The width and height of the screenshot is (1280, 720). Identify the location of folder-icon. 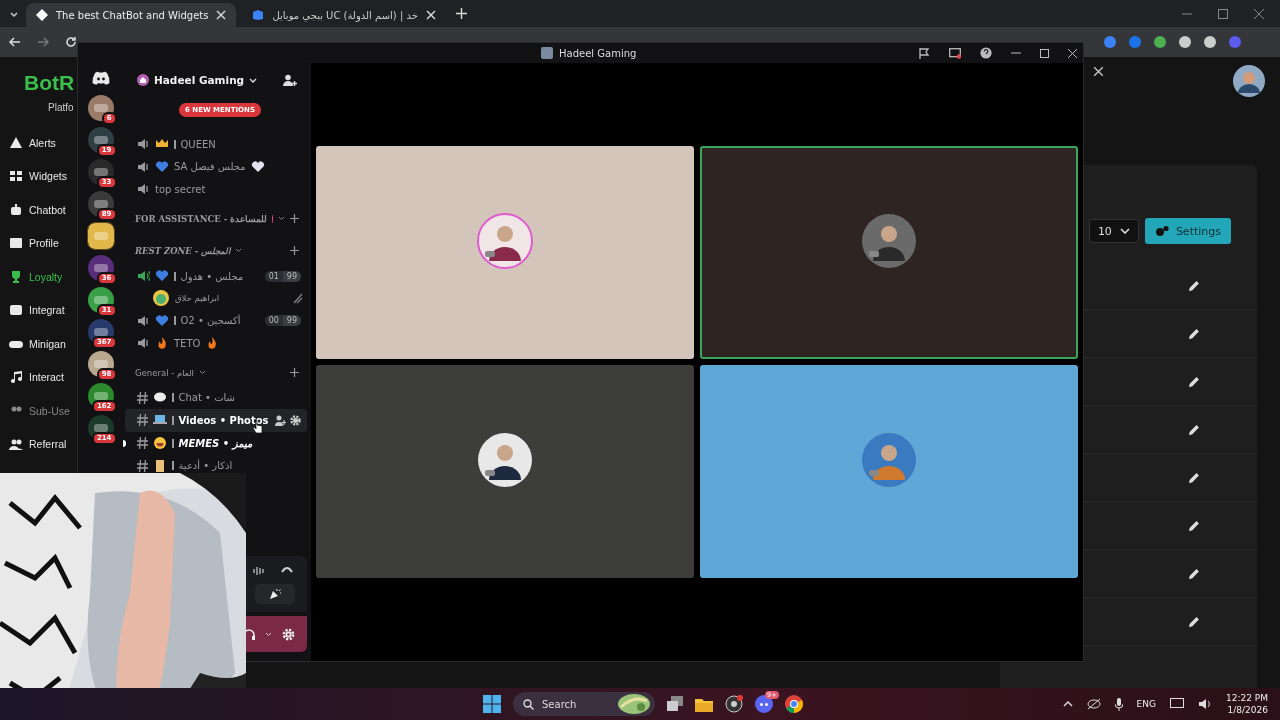
(704, 704).